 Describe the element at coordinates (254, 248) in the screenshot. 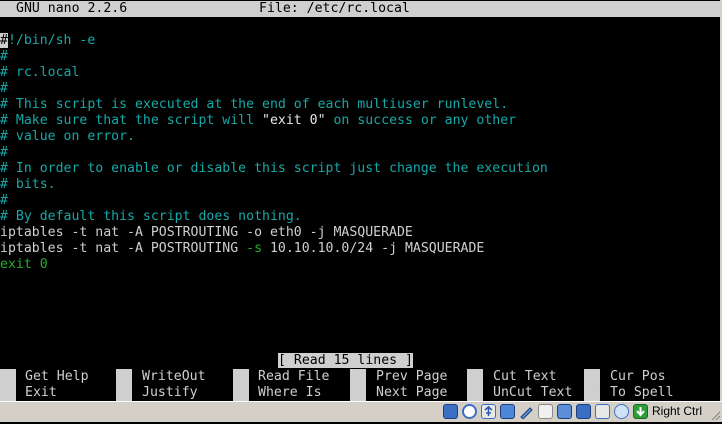

I see `highlighted-option: -s` at that location.